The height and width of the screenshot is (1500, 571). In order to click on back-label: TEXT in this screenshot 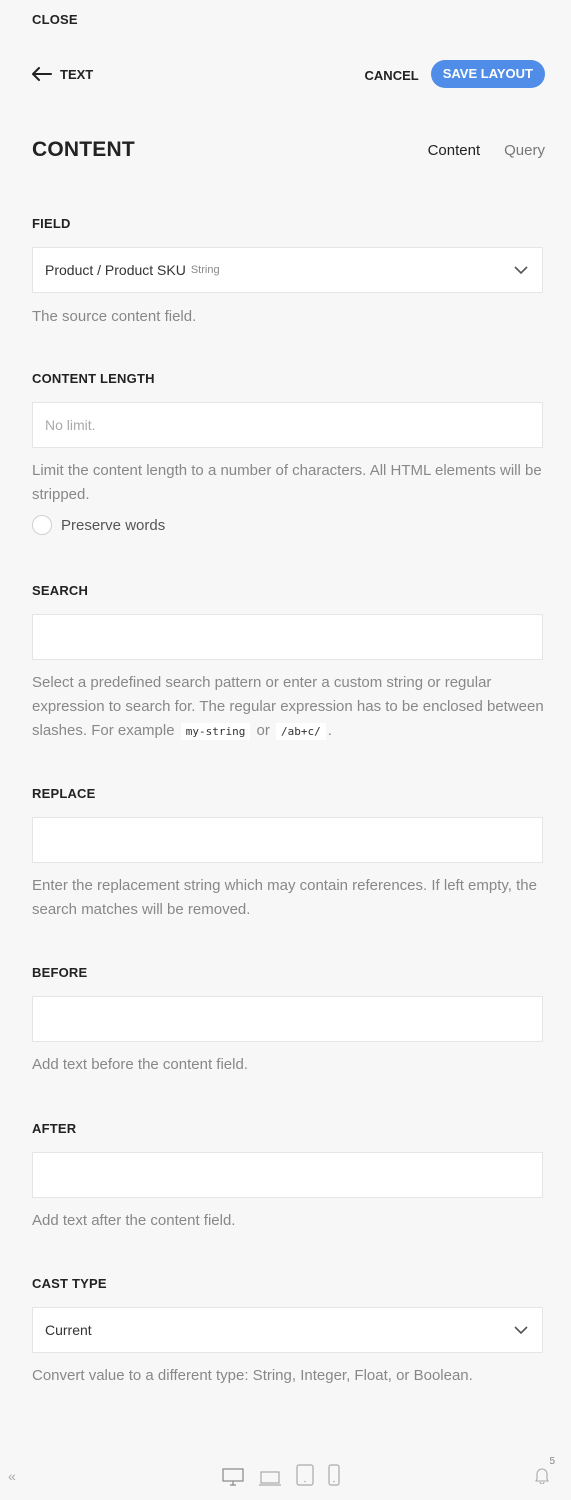, I will do `click(77, 74)`.